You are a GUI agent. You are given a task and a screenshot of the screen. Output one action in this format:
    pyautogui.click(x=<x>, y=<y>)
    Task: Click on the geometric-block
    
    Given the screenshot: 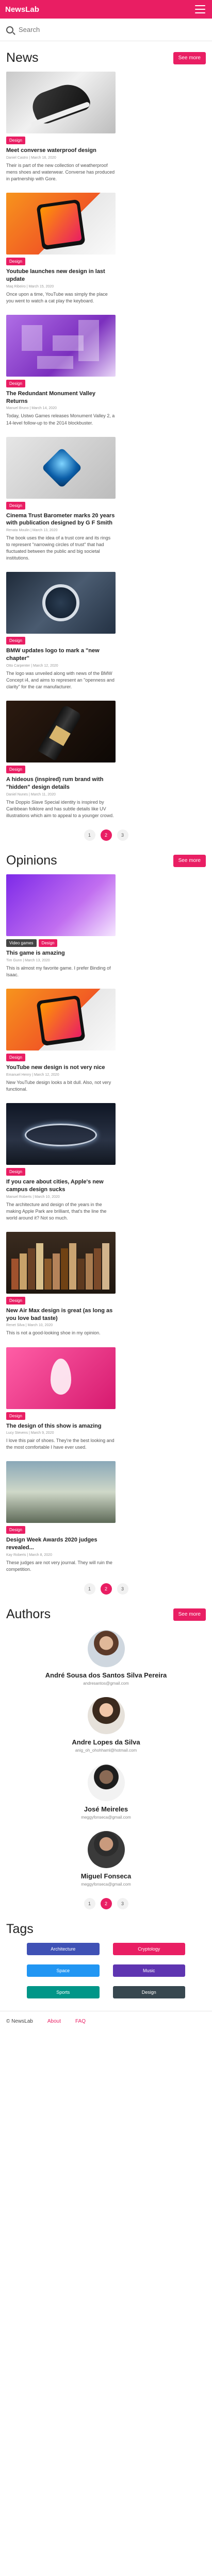 What is the action you would take?
    pyautogui.click(x=55, y=362)
    